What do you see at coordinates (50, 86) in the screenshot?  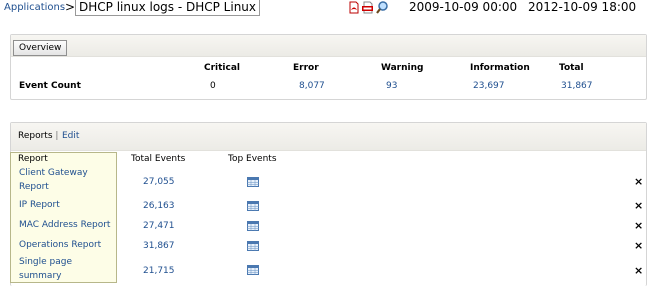 I see `event-count-label: Event Count` at bounding box center [50, 86].